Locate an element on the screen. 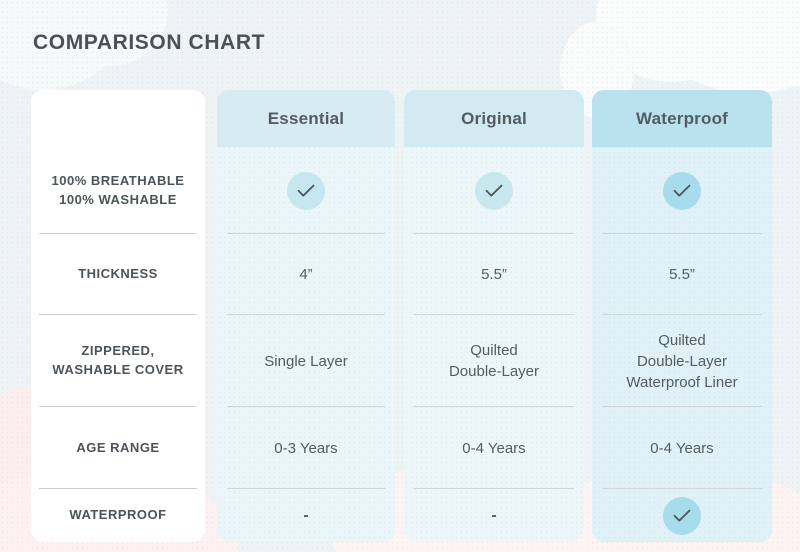 Image resolution: width=800 pixels, height=552 pixels. cell-essential-age-range: 0-3 Years is located at coordinates (306, 448).